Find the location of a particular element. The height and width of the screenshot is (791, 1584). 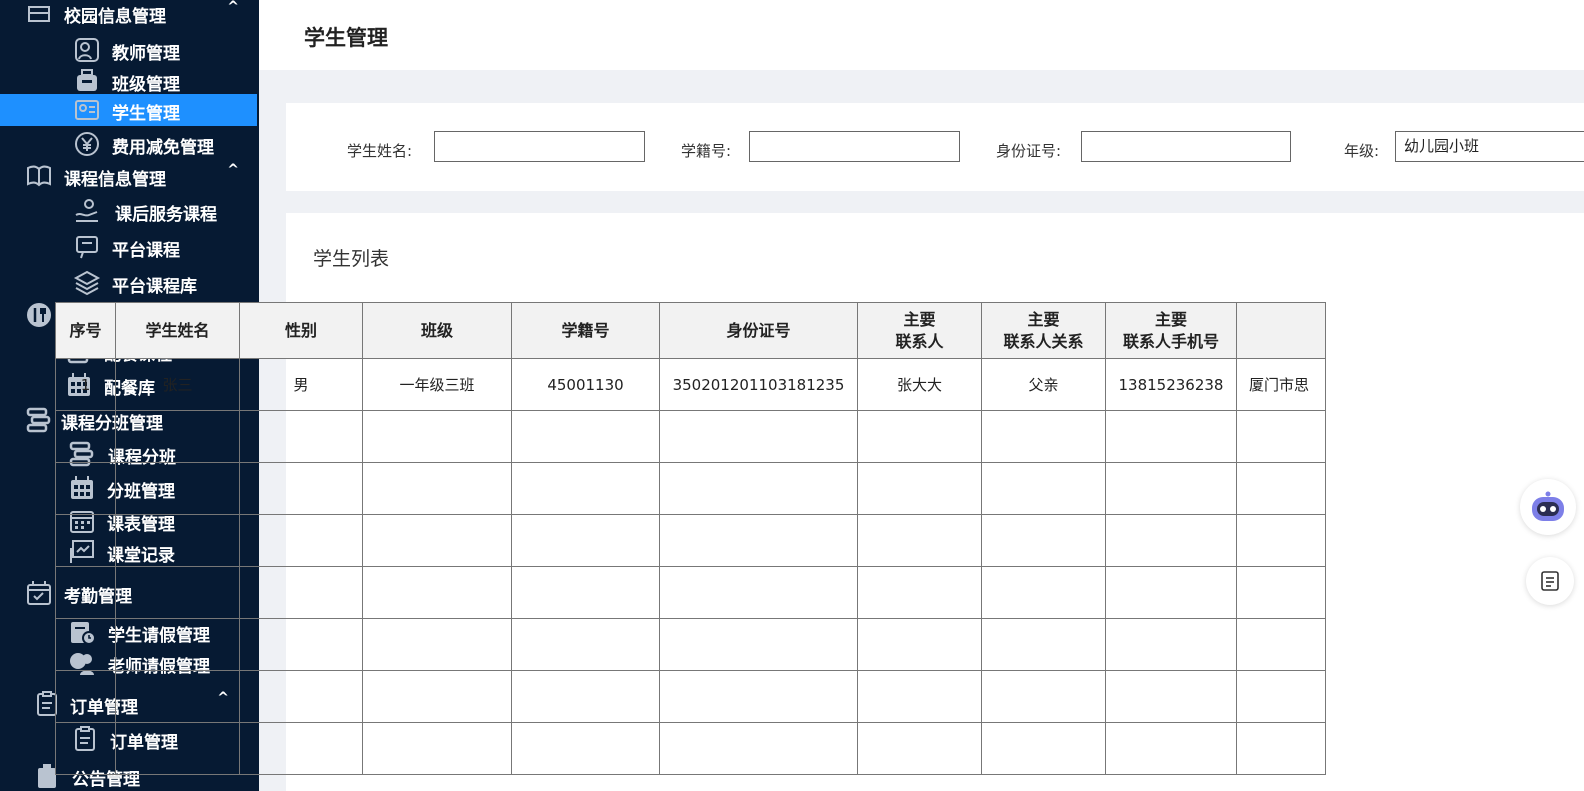

column-header: 主要 联系人手机号 is located at coordinates (1171, 330).